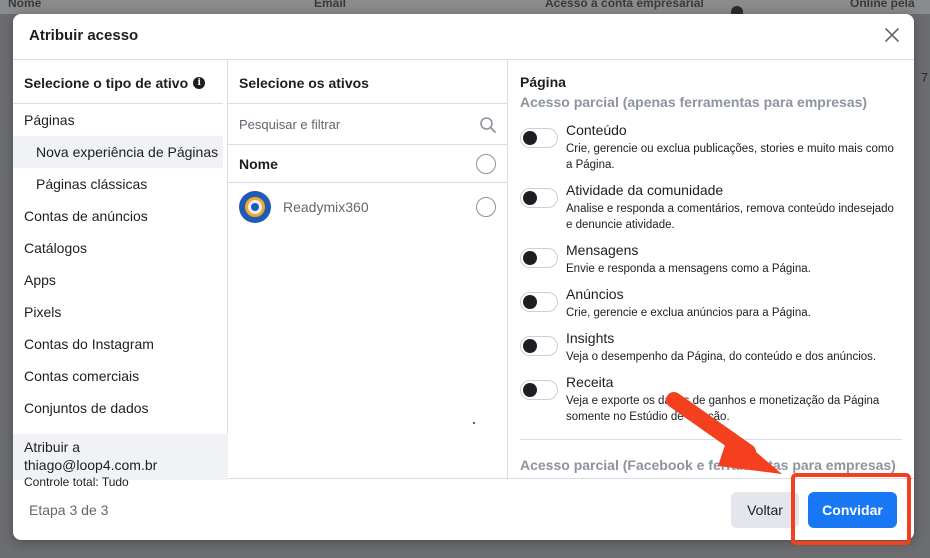 The width and height of the screenshot is (930, 558). I want to click on asset-type-item: Catálogos, so click(118, 248).